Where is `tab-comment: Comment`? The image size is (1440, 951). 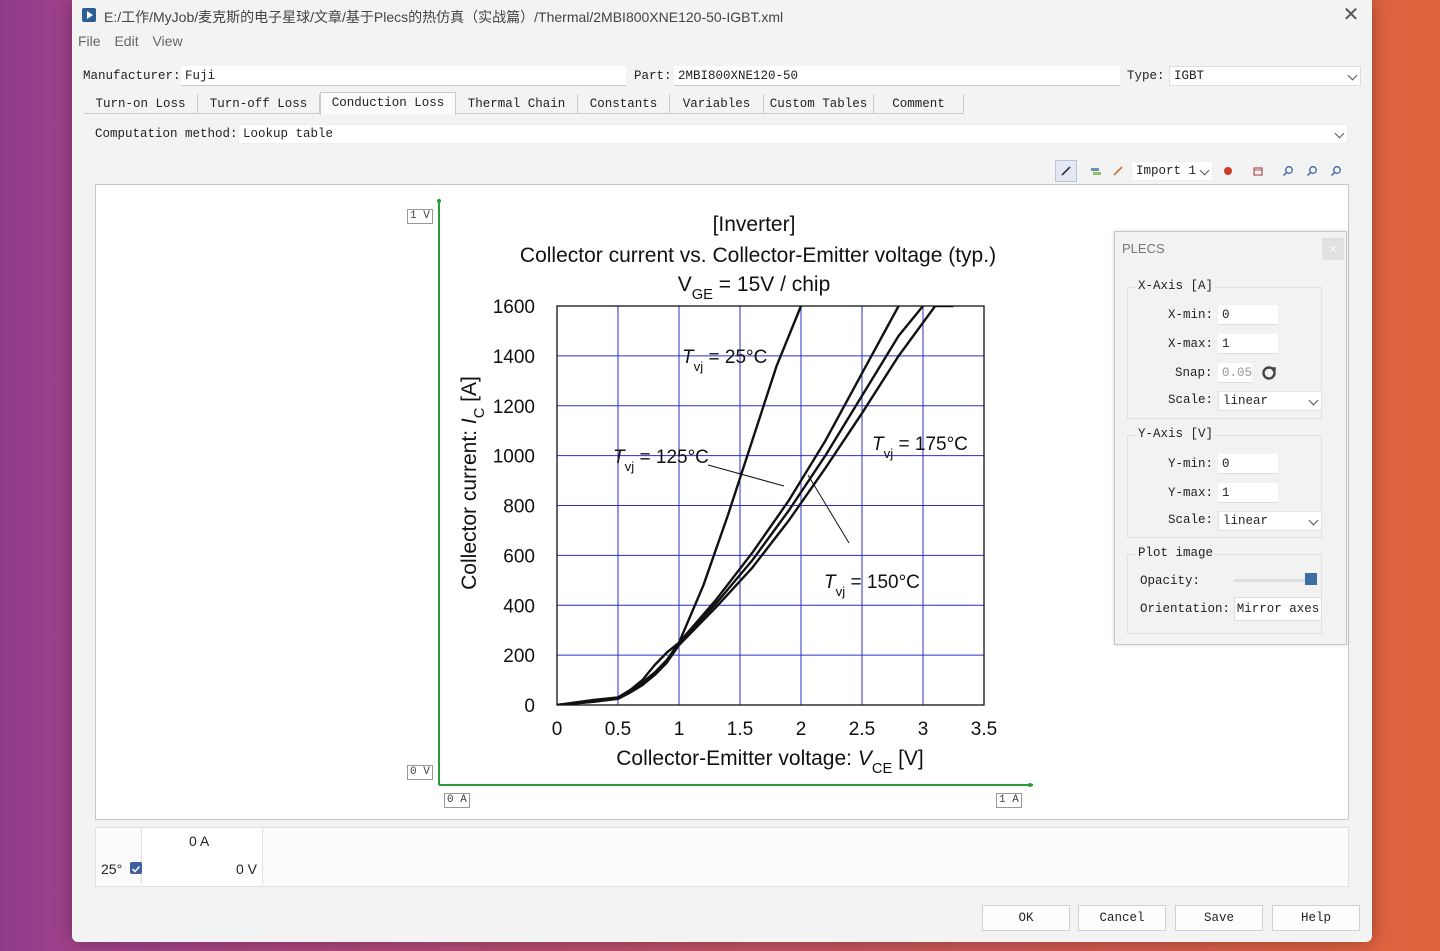 tab-comment: Comment is located at coordinates (919, 104).